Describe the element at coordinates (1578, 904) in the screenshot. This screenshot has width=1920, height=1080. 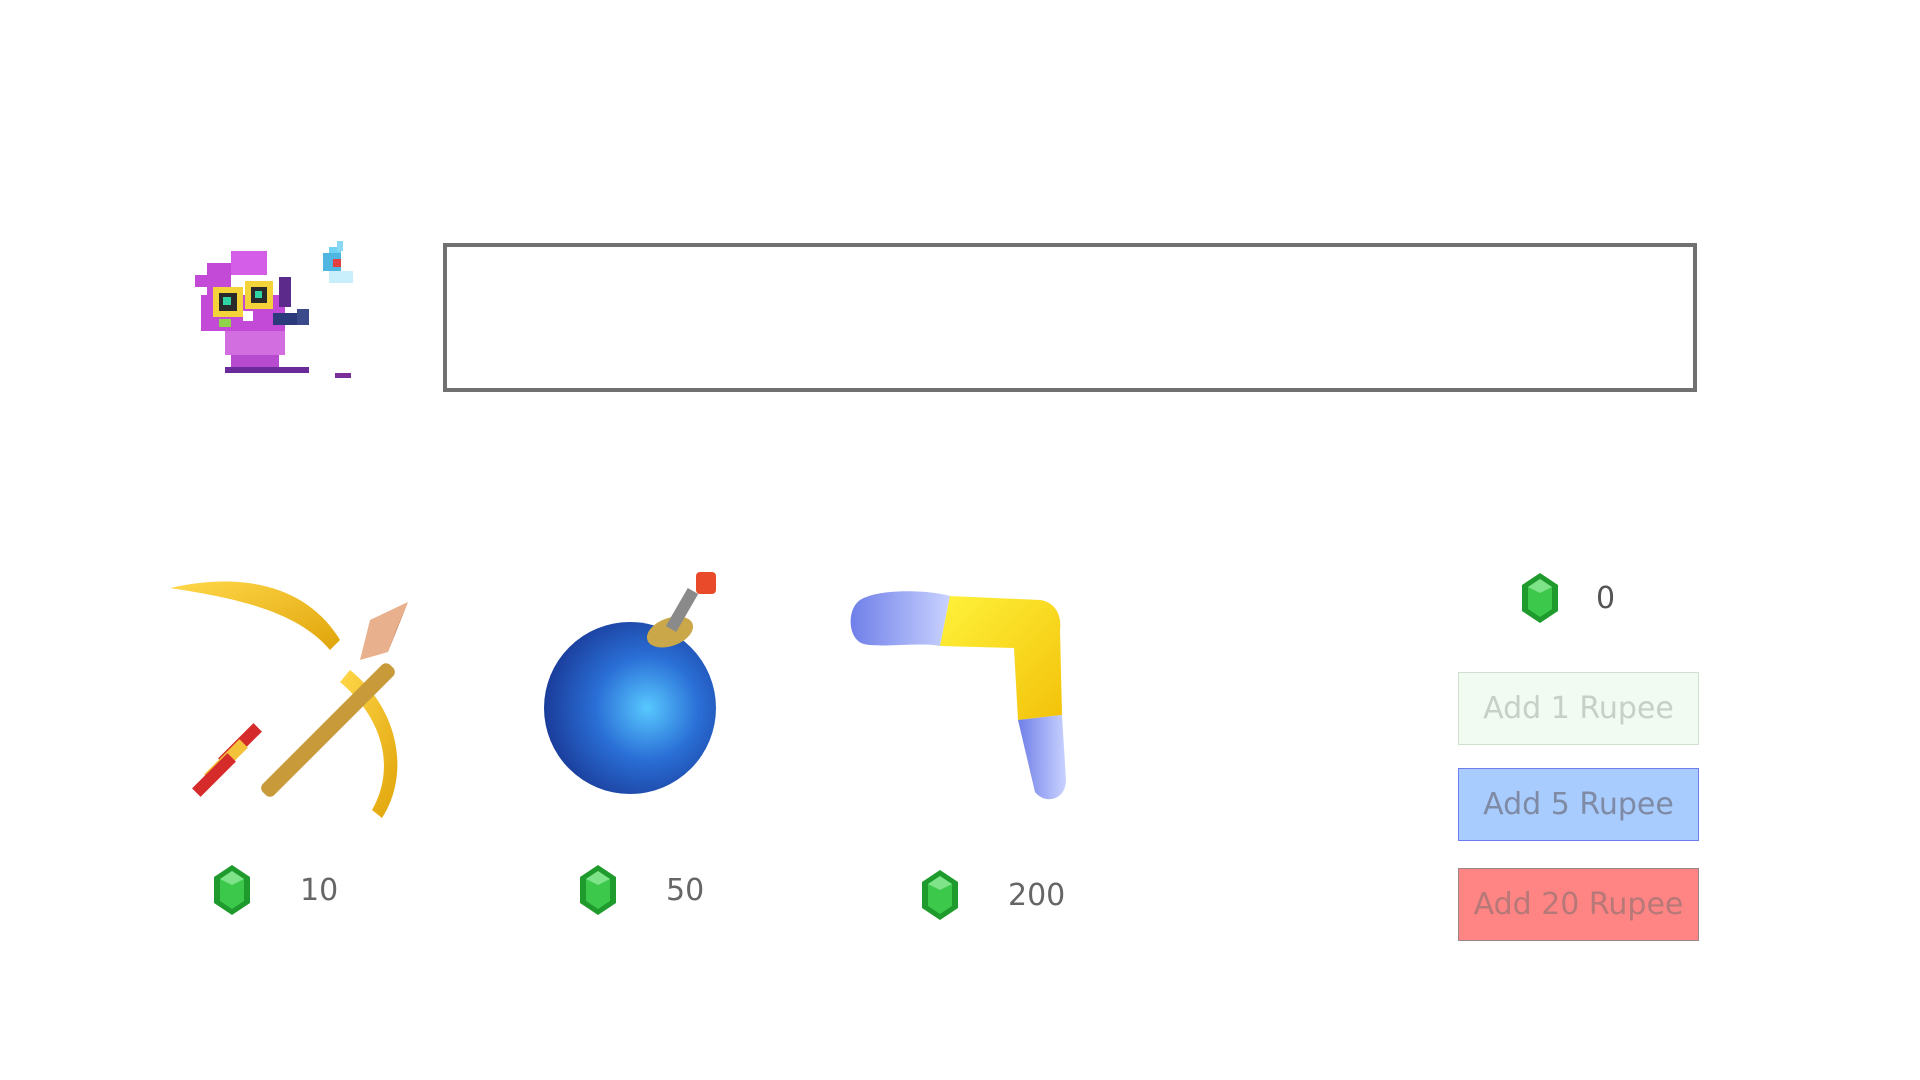
I see `add-20-rupee-button: Add 20 Rupee` at that location.